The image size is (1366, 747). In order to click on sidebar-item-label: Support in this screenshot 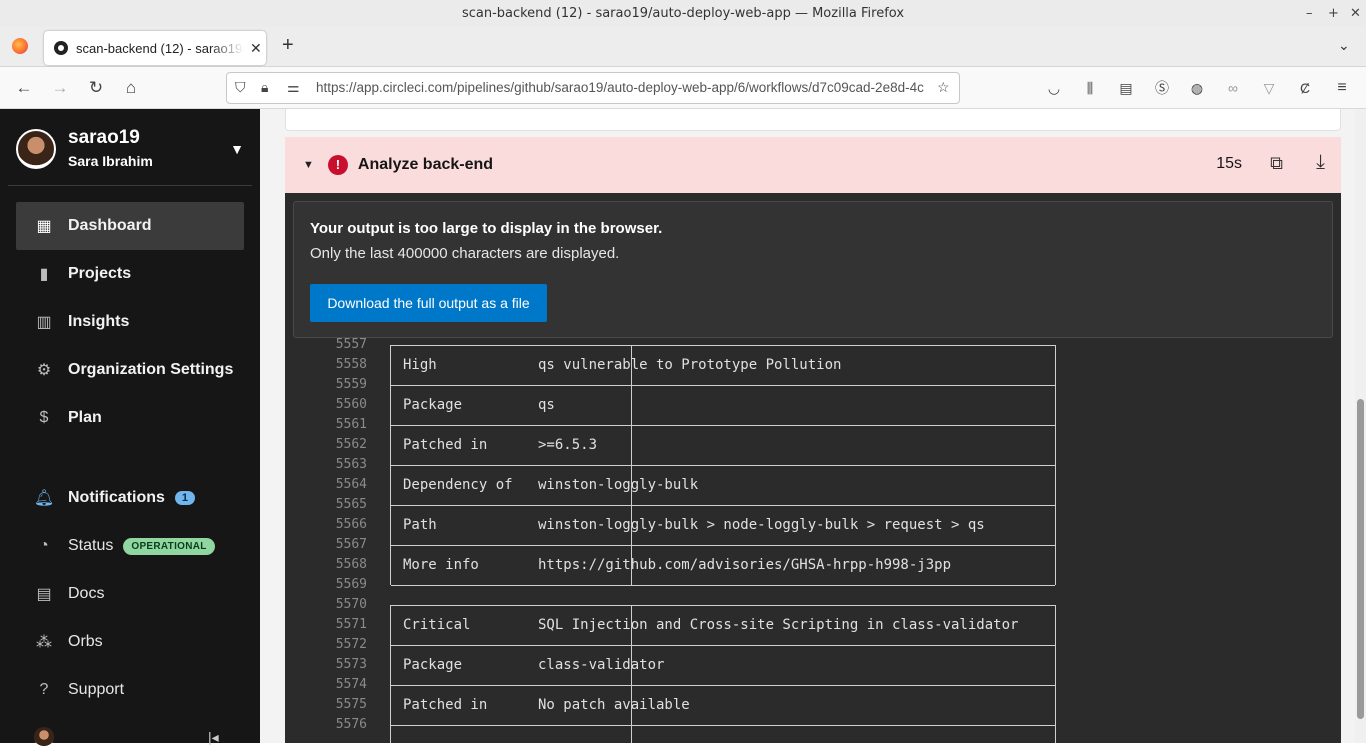, I will do `click(96, 689)`.